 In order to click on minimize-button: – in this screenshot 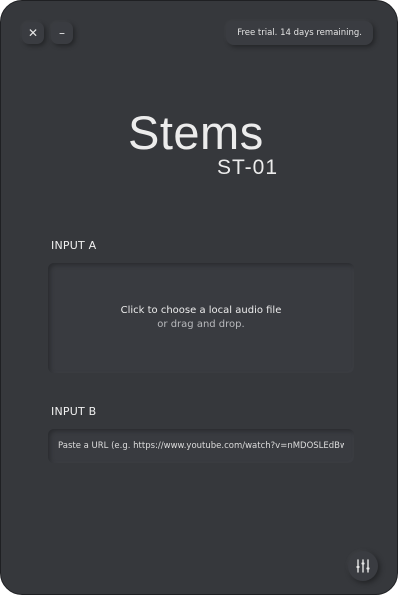, I will do `click(62, 33)`.